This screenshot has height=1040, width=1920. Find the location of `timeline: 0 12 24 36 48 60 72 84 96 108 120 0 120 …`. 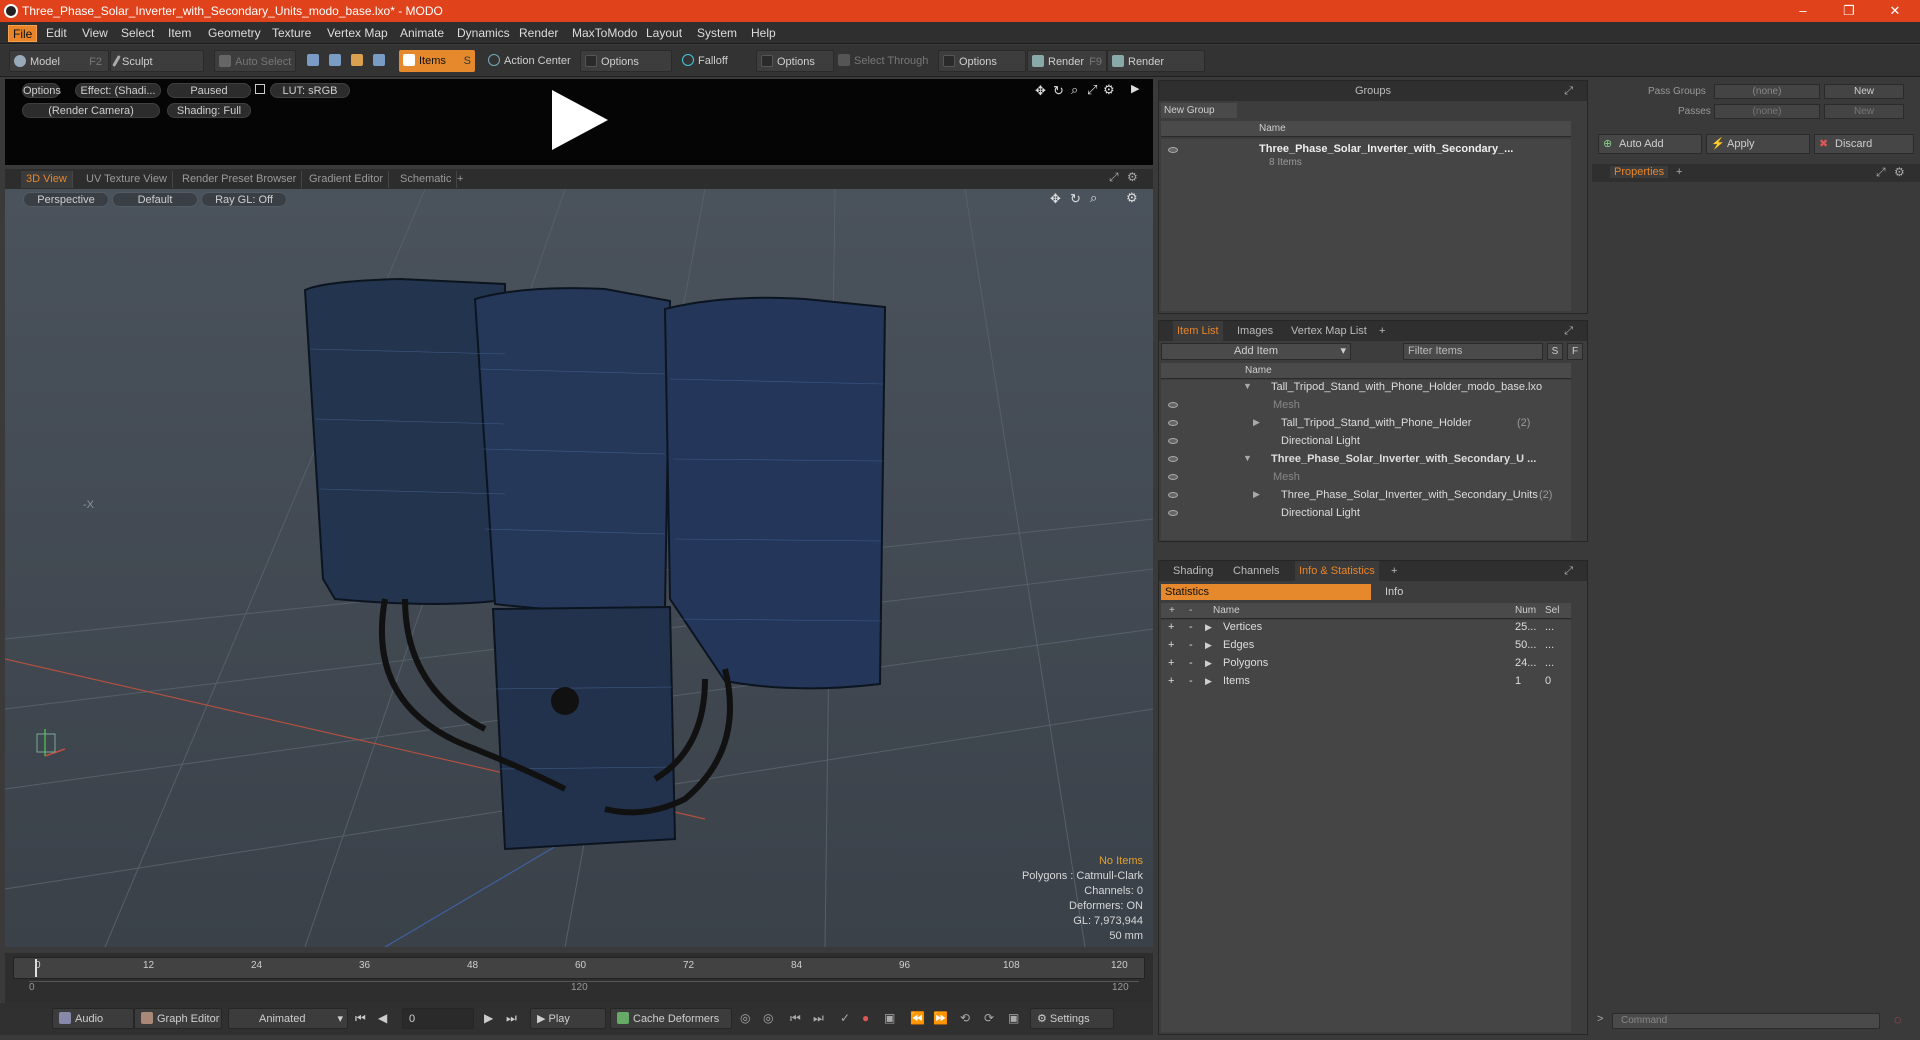

timeline: 0 12 24 36 48 60 72 84 96 108 120 0 120 … is located at coordinates (579, 978).